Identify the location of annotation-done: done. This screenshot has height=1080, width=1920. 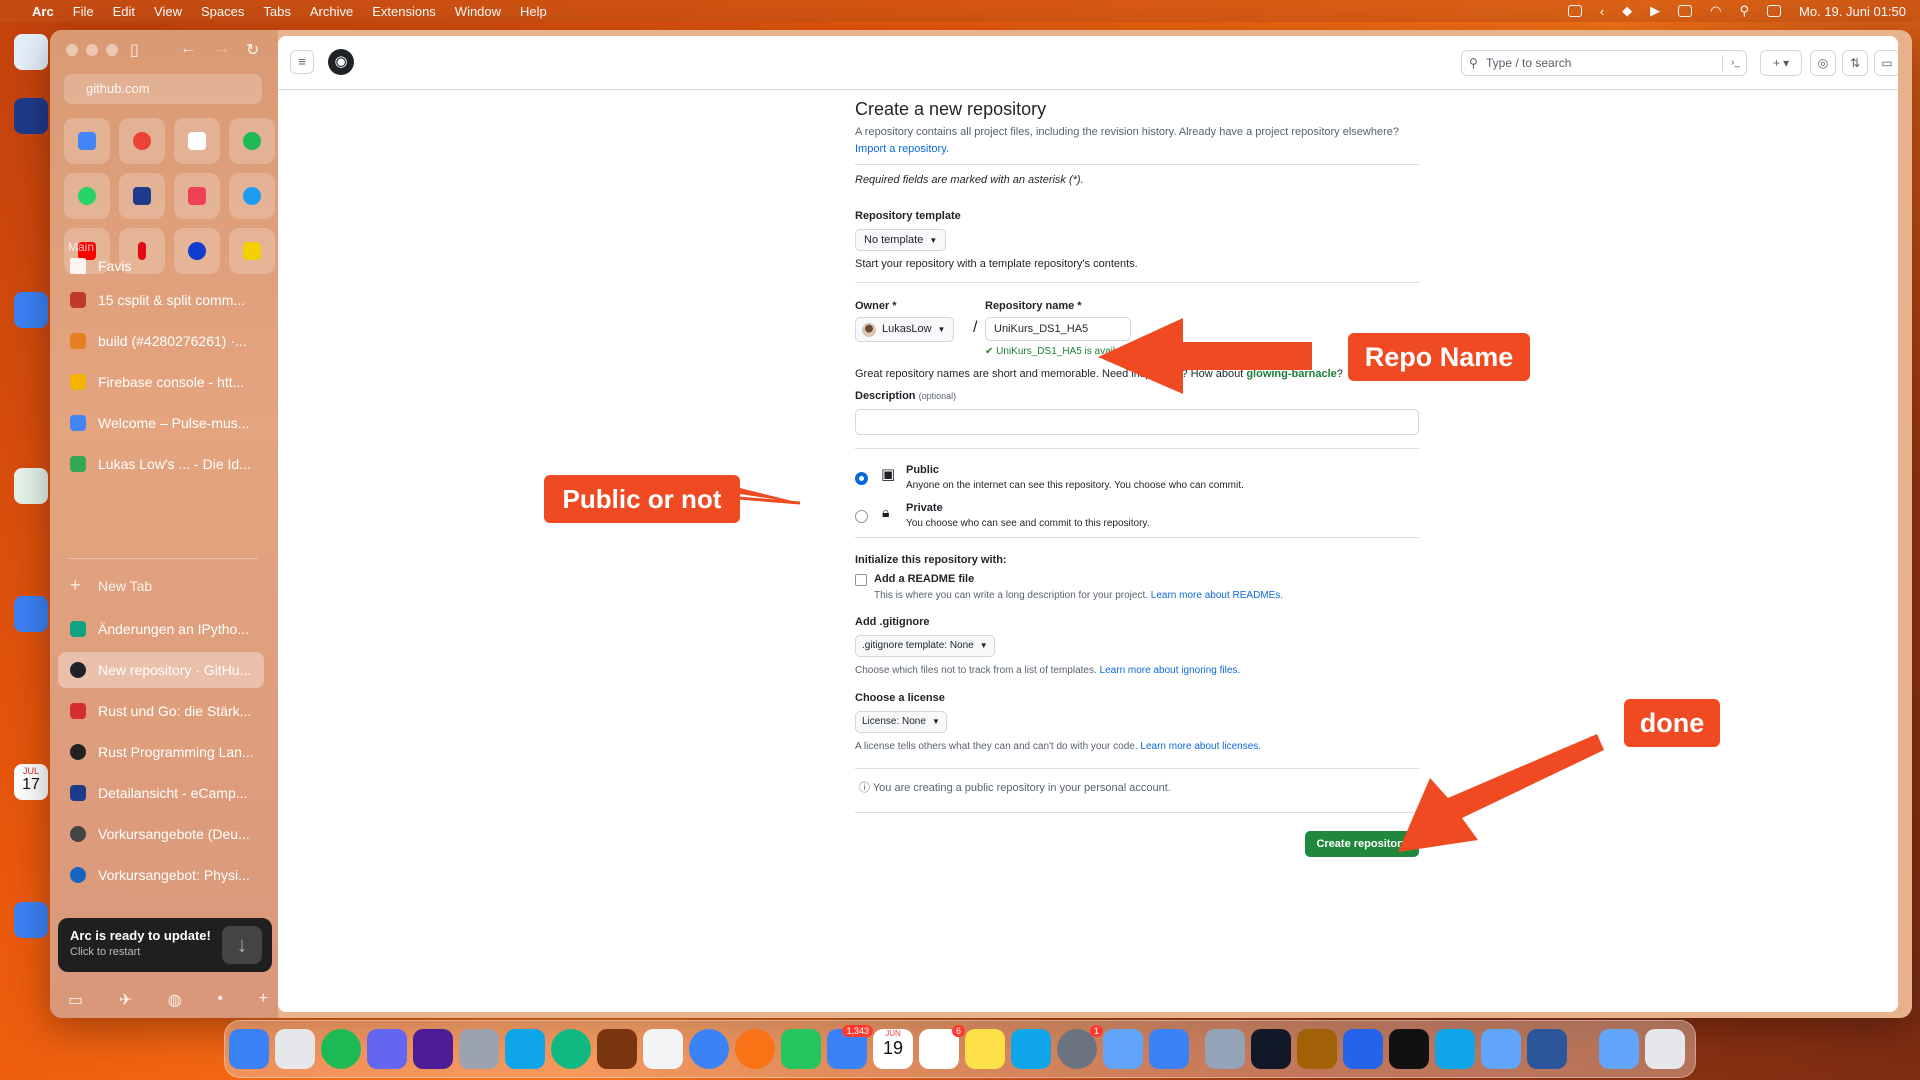
(1672, 723).